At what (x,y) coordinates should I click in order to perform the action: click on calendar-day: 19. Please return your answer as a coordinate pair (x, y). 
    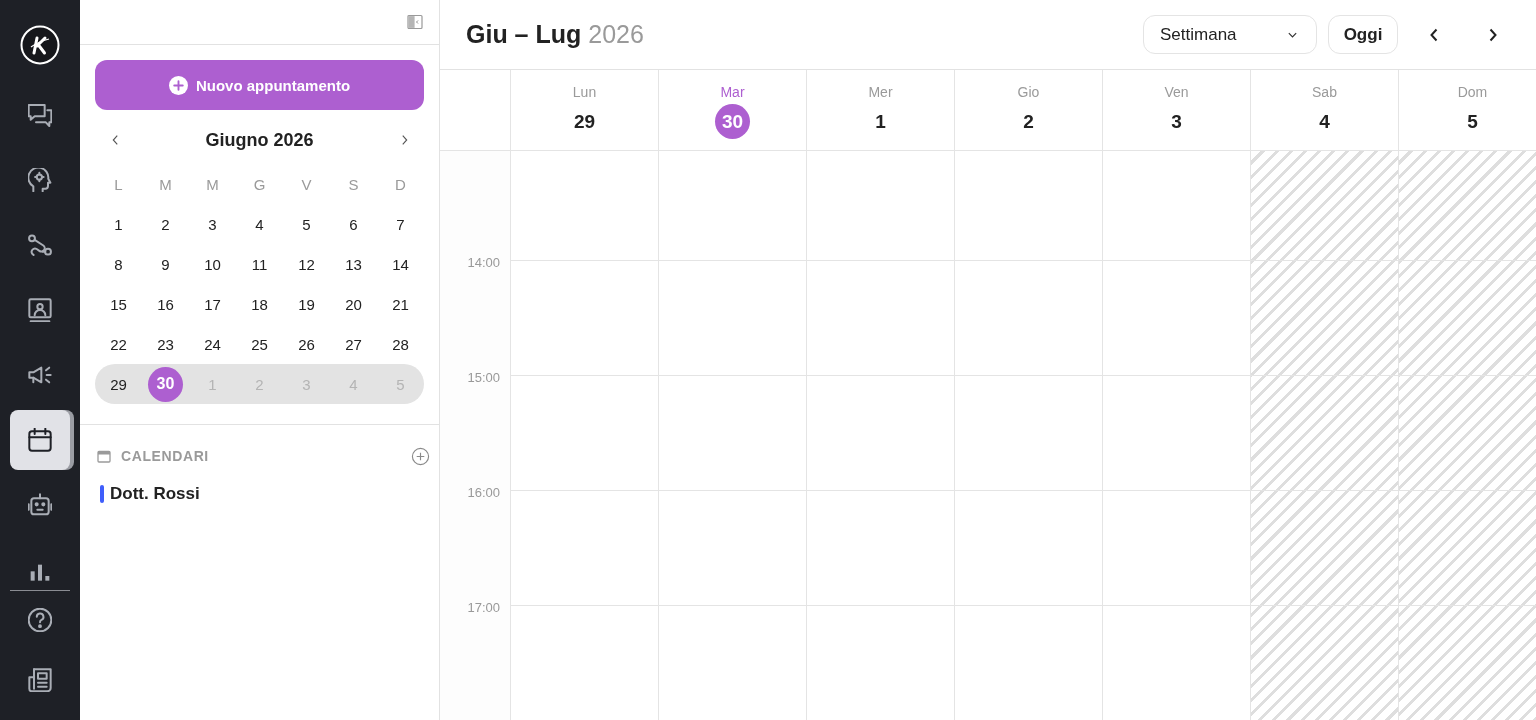
    Looking at the image, I should click on (306, 304).